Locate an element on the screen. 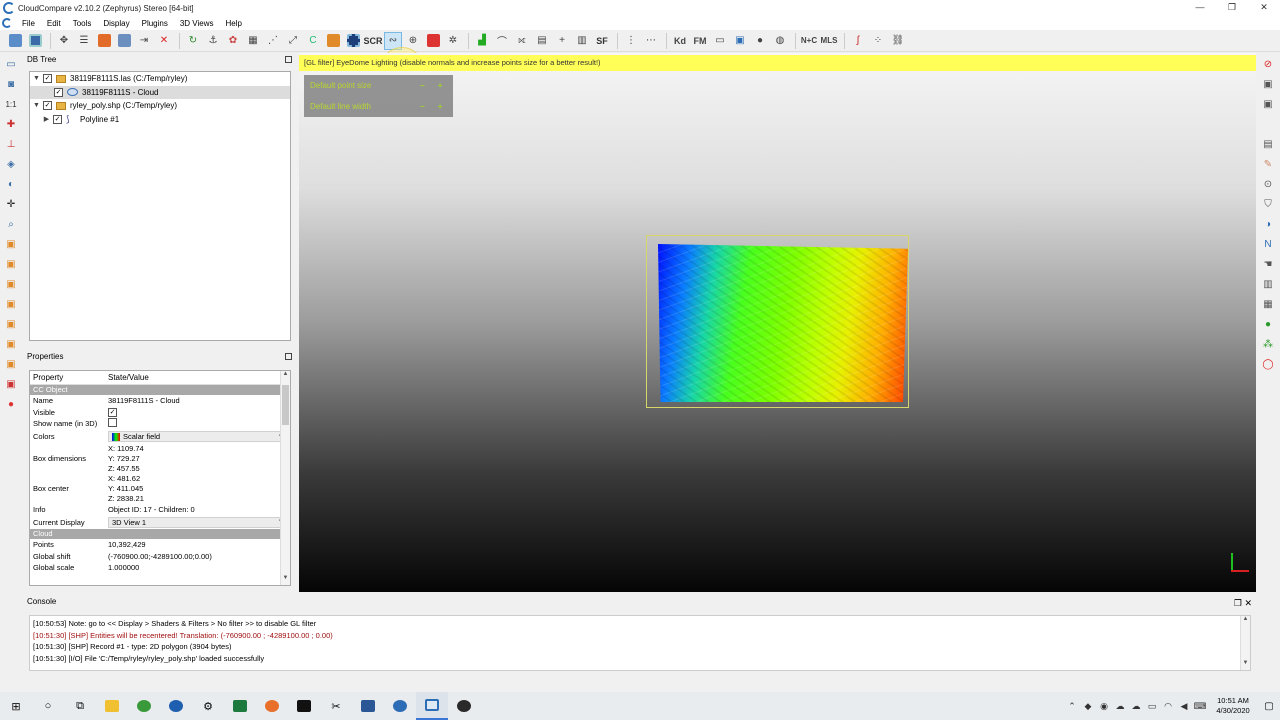  terminal-icon is located at coordinates (304, 706).